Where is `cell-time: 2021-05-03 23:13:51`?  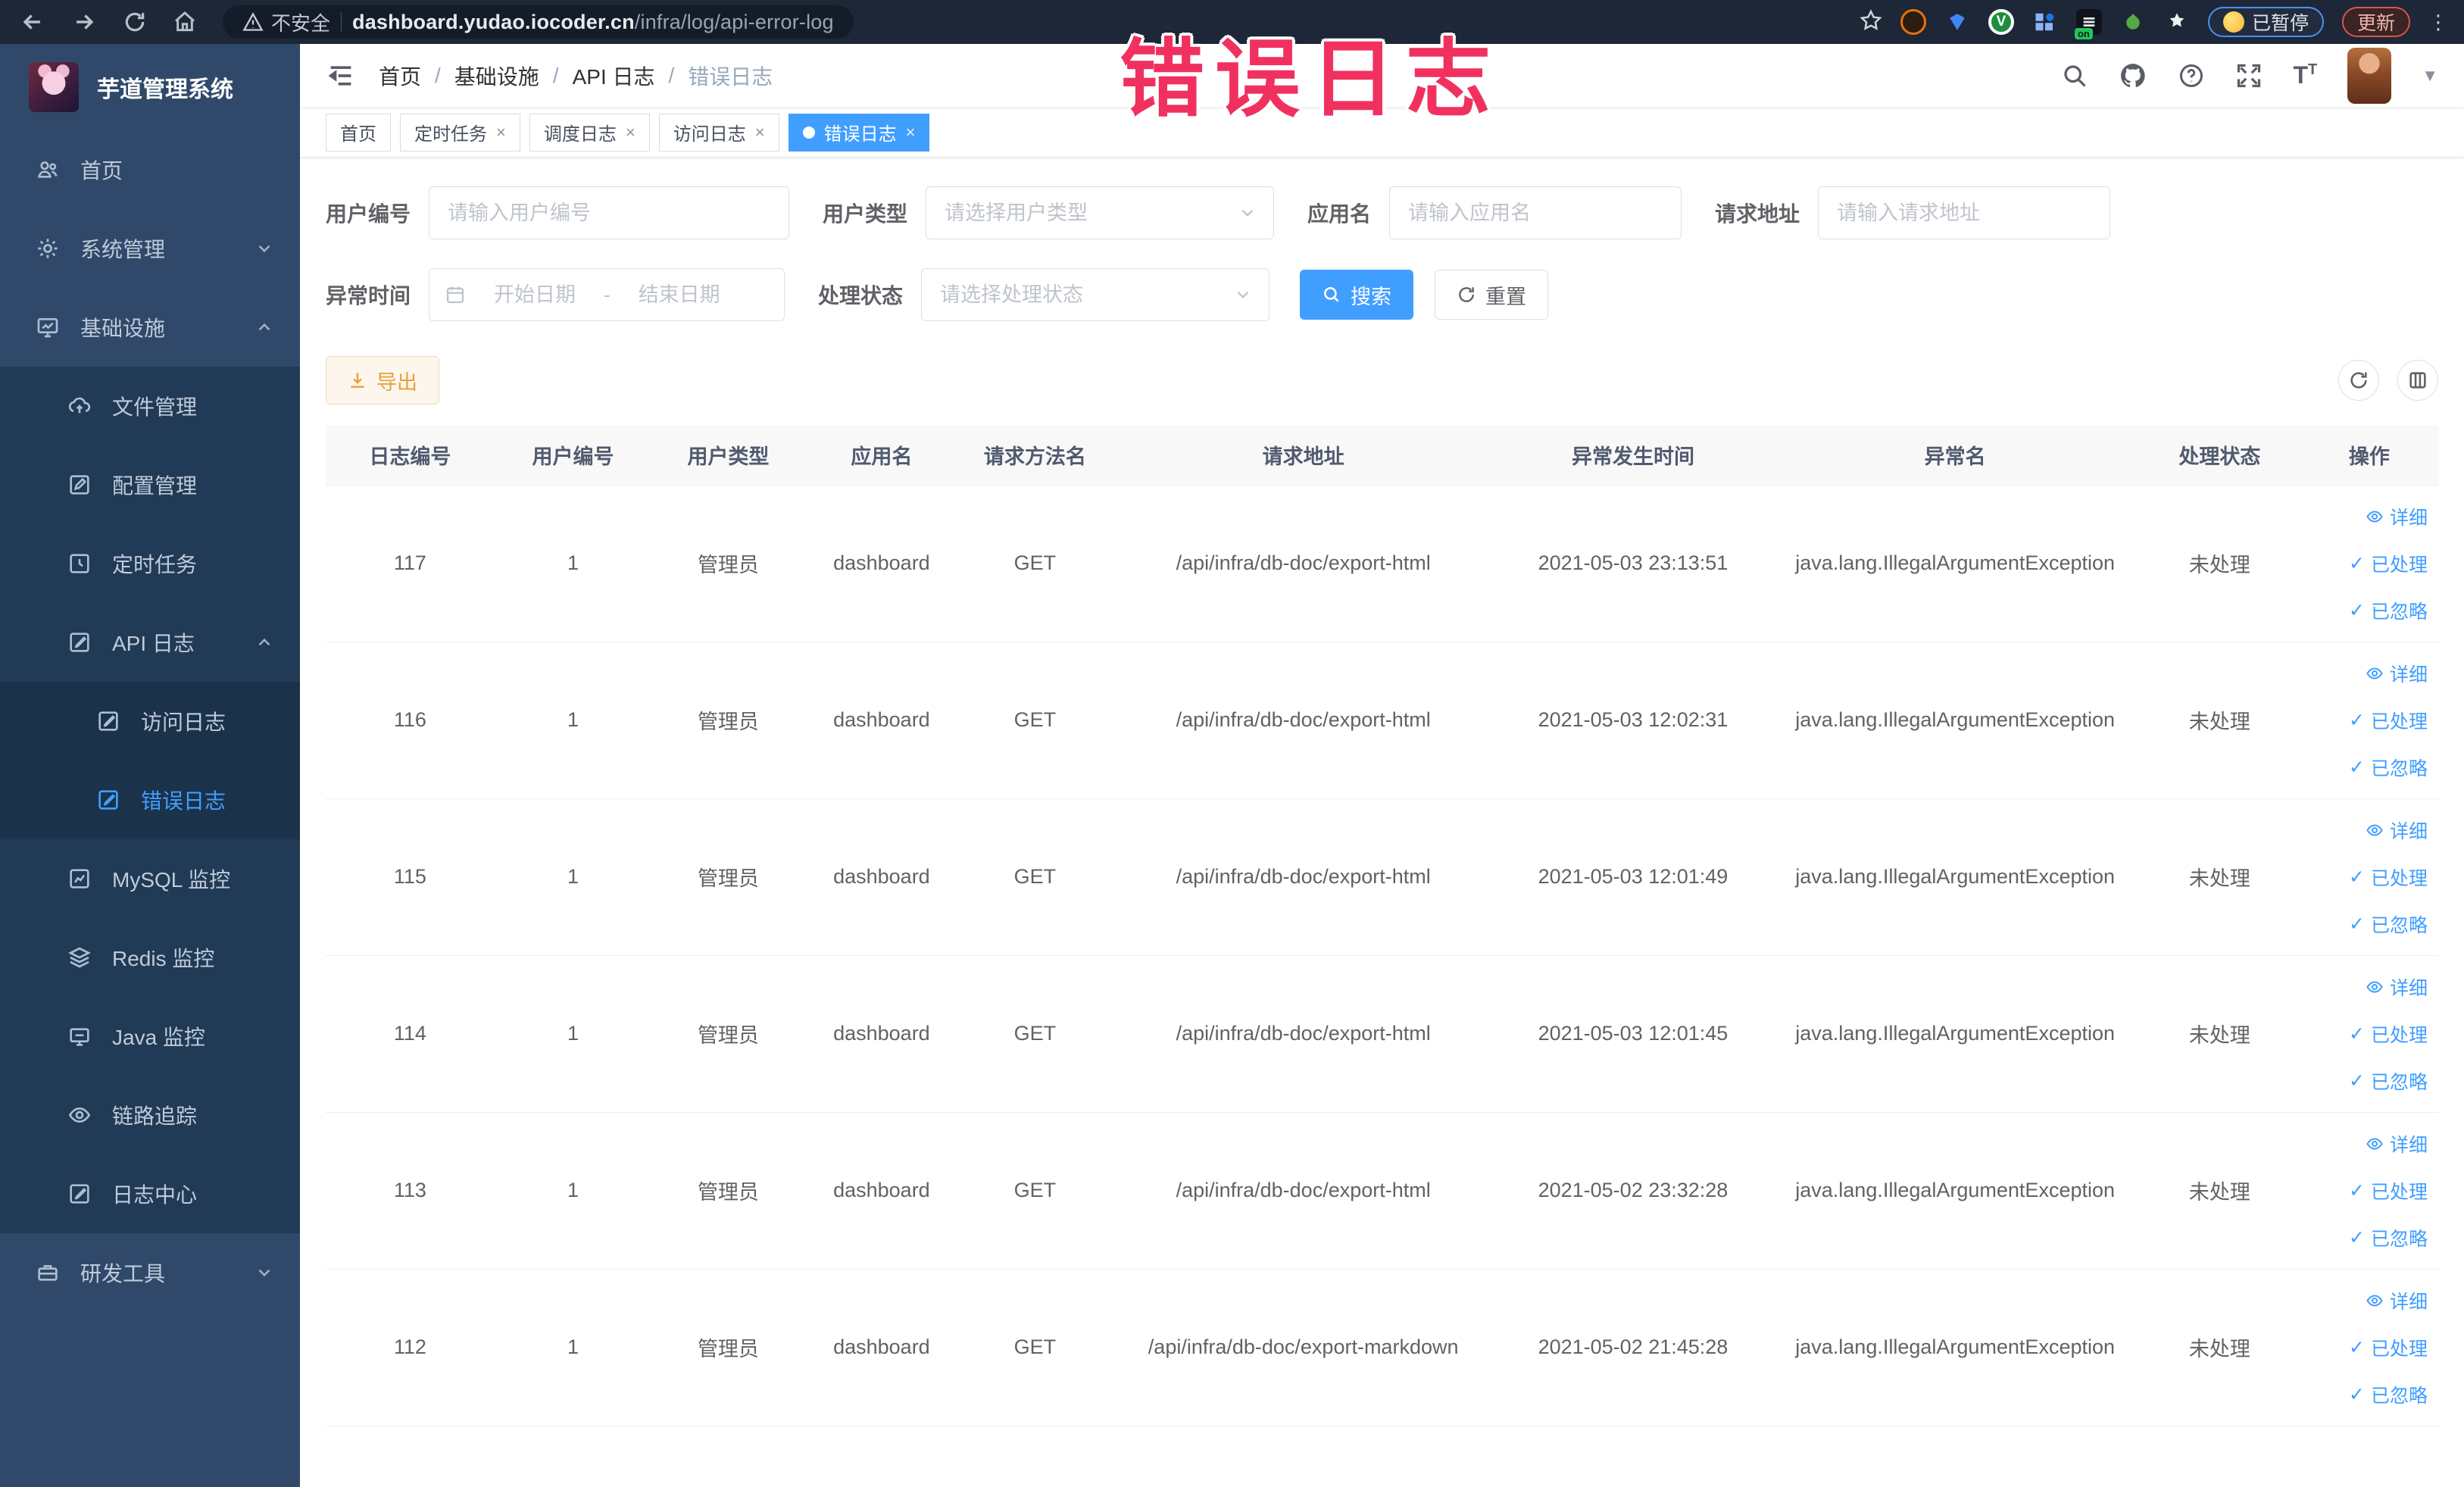 cell-time: 2021-05-03 23:13:51 is located at coordinates (1633, 563).